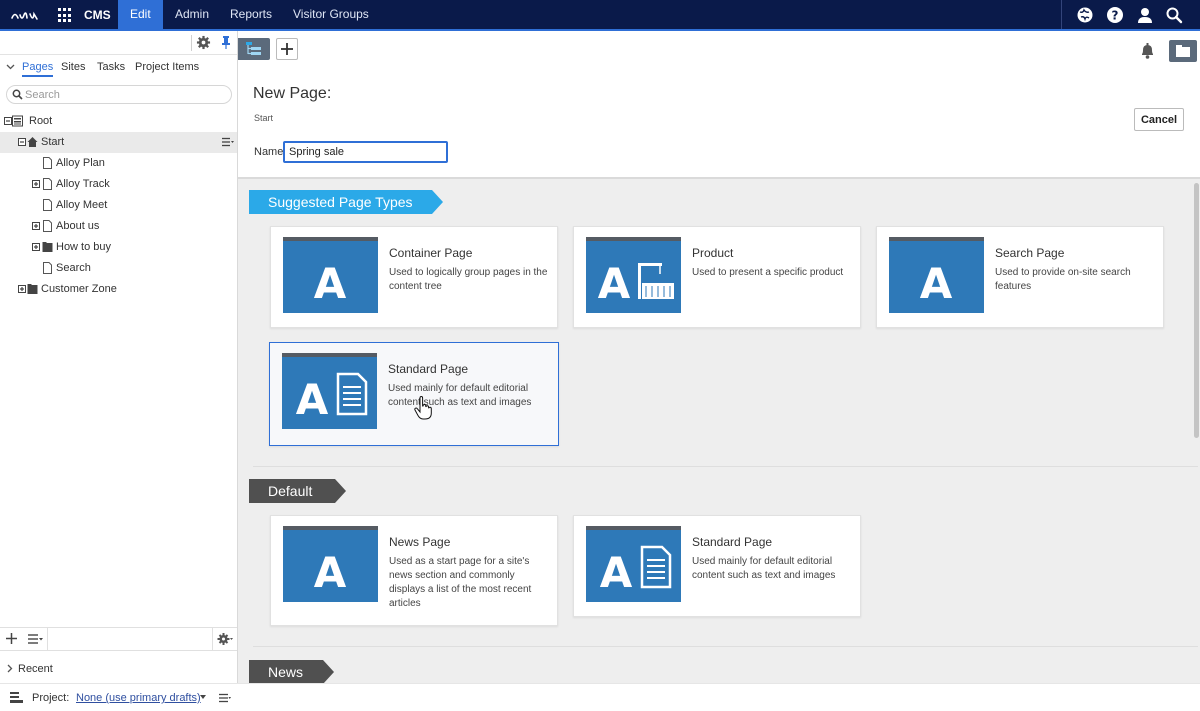 The image size is (1200, 711). I want to click on card-title: Product, so click(713, 253).